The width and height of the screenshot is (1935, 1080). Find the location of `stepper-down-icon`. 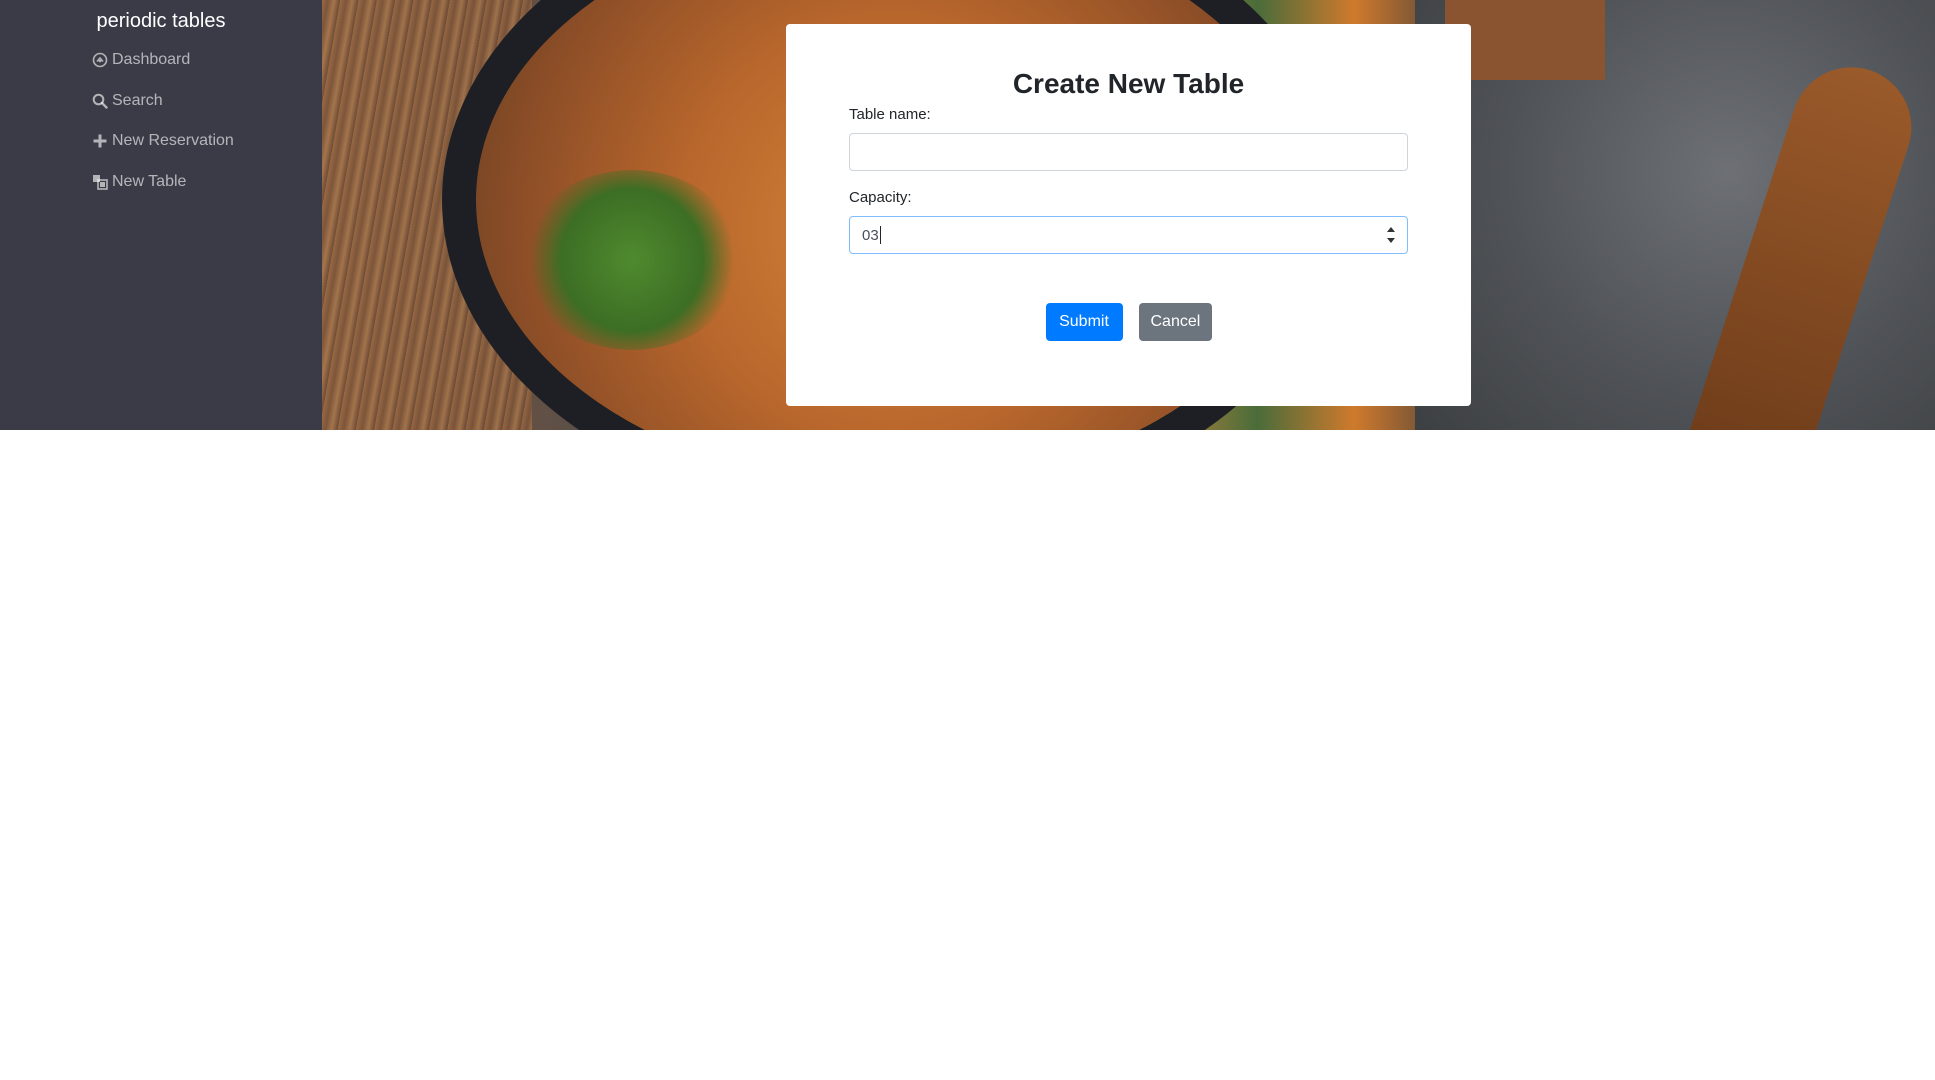

stepper-down-icon is located at coordinates (1391, 240).